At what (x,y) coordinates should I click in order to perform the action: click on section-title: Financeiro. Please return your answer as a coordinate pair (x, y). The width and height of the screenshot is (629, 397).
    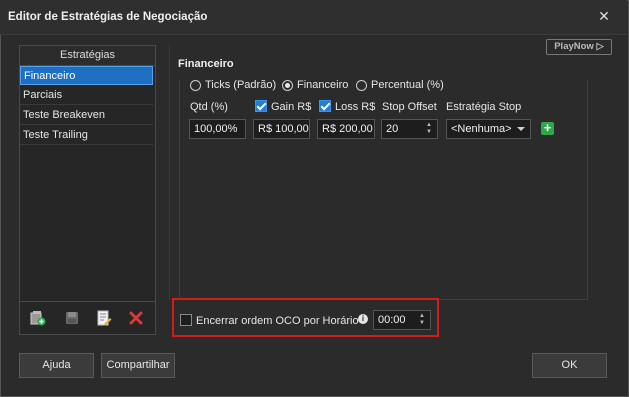
    Looking at the image, I should click on (206, 64).